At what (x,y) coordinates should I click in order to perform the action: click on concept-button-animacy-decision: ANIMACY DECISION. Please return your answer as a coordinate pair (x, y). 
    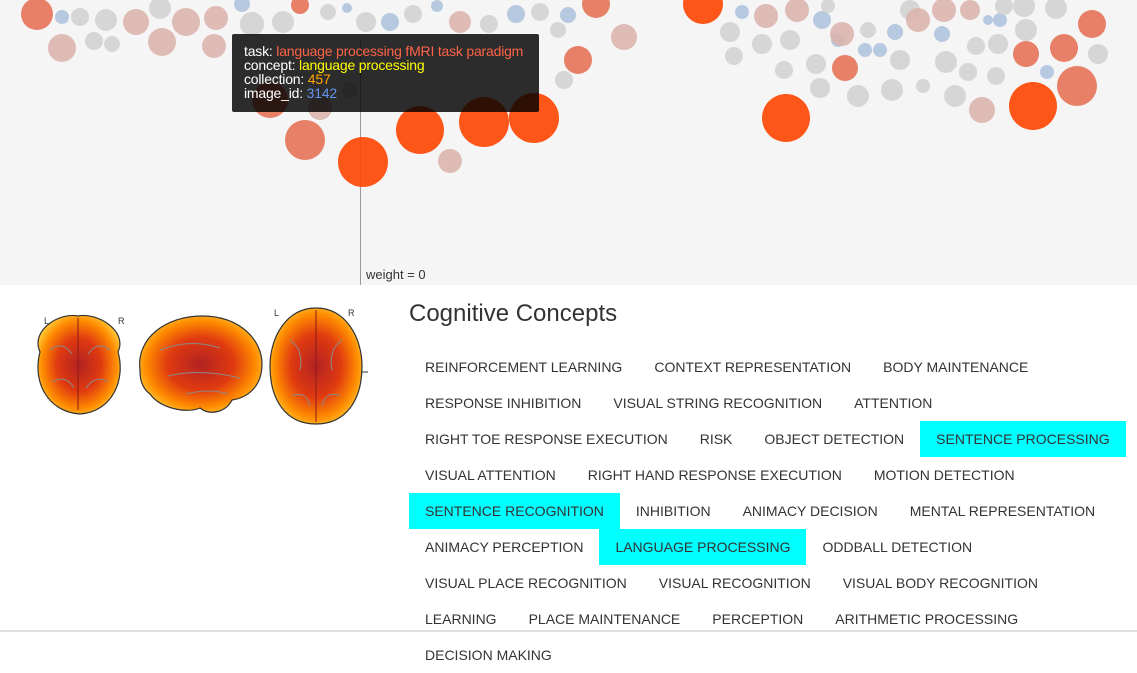
    Looking at the image, I should click on (810, 511).